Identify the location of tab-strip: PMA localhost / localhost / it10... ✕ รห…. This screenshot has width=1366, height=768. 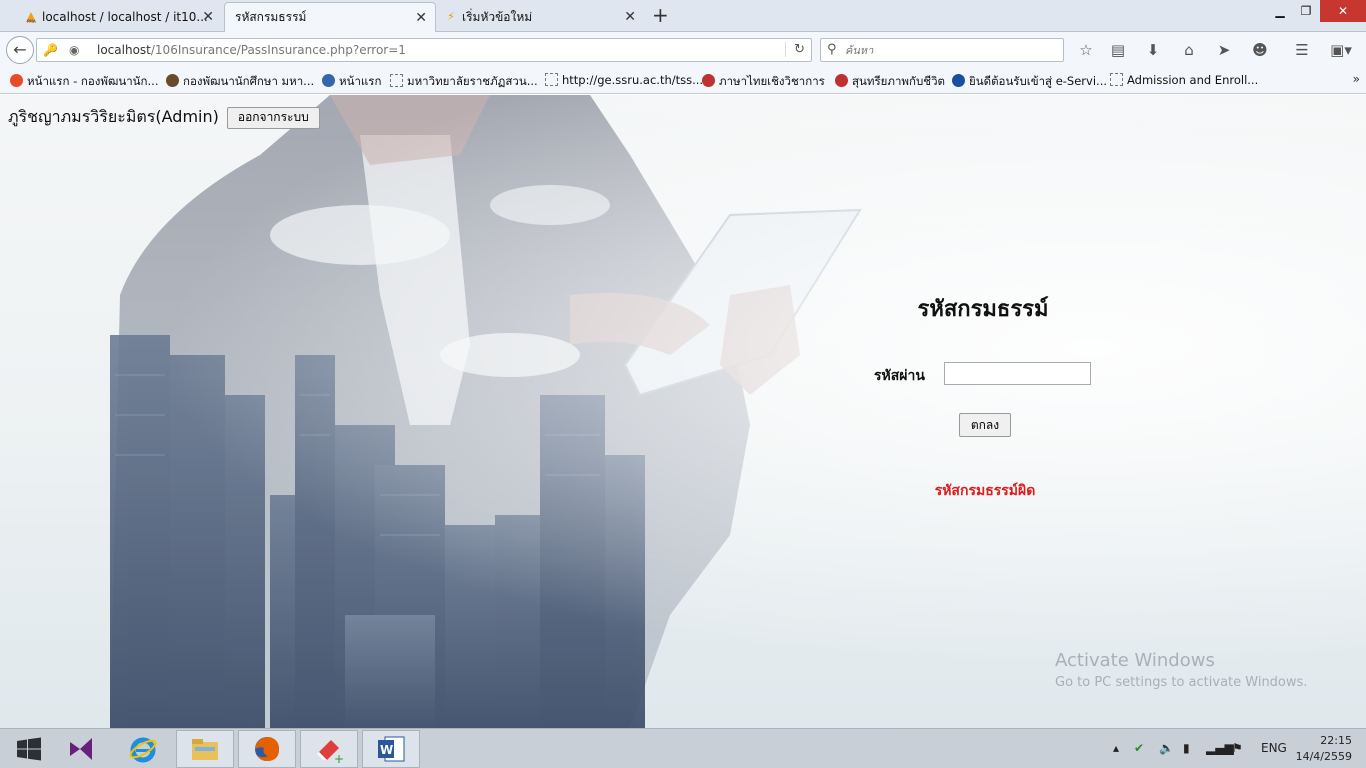
(683, 16).